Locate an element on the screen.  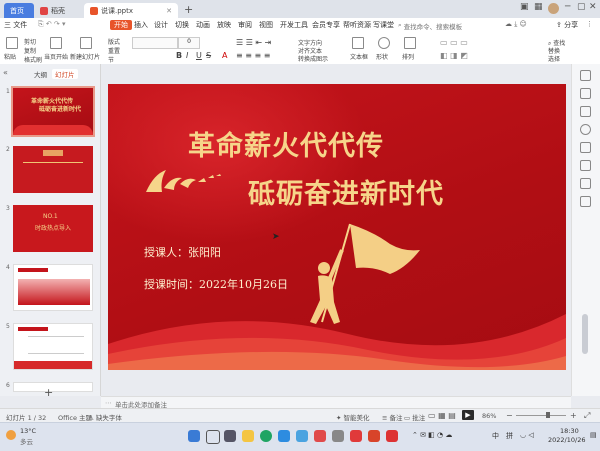
style-gallery-icons: ▭ ▭ ▭ is located at coordinates (454, 42).